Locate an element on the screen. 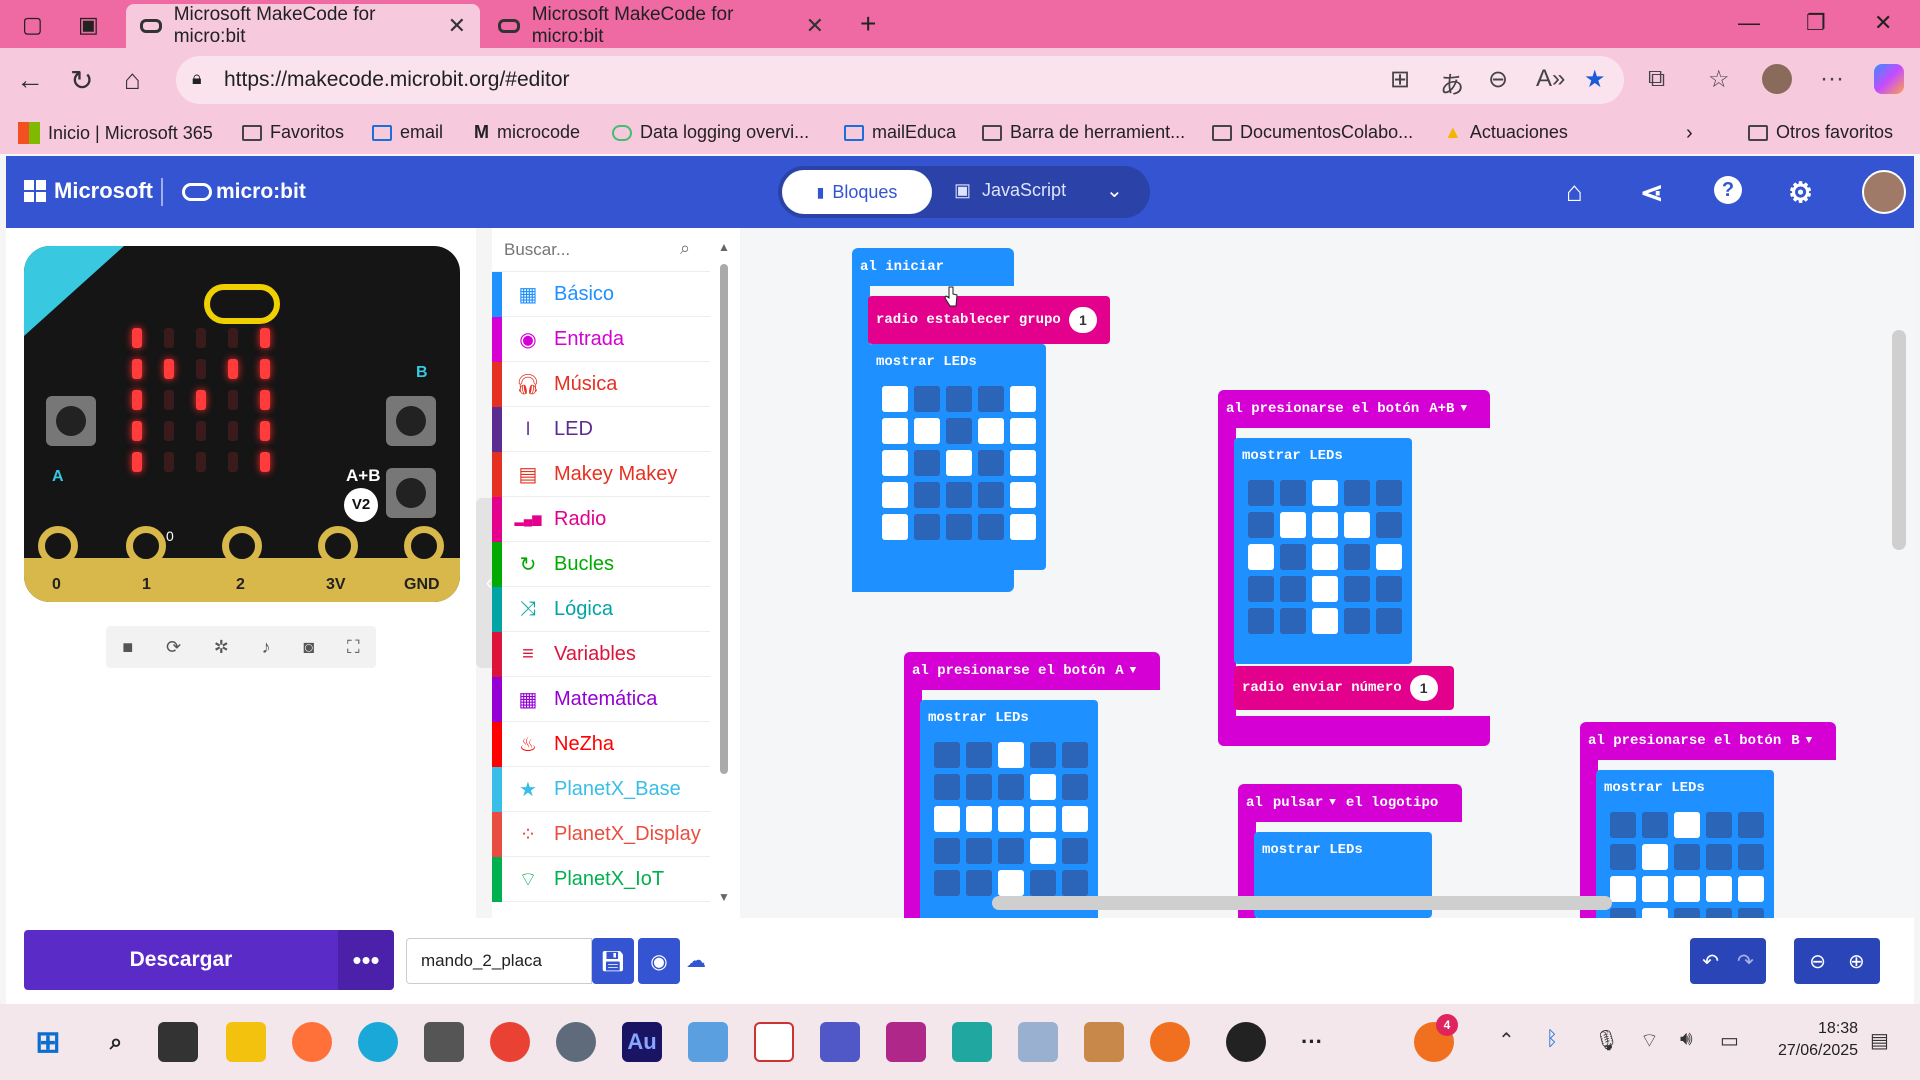 The height and width of the screenshot is (1080, 1920). restore-icon: ❐ is located at coordinates (1816, 23).